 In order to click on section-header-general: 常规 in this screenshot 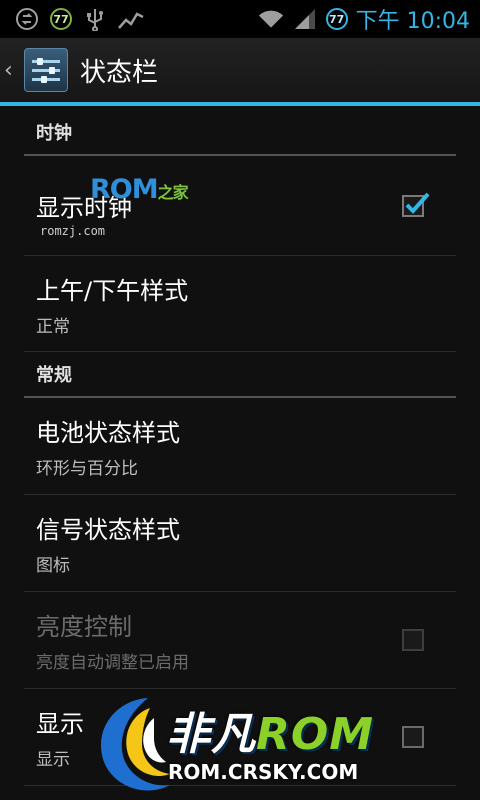, I will do `click(240, 375)`.